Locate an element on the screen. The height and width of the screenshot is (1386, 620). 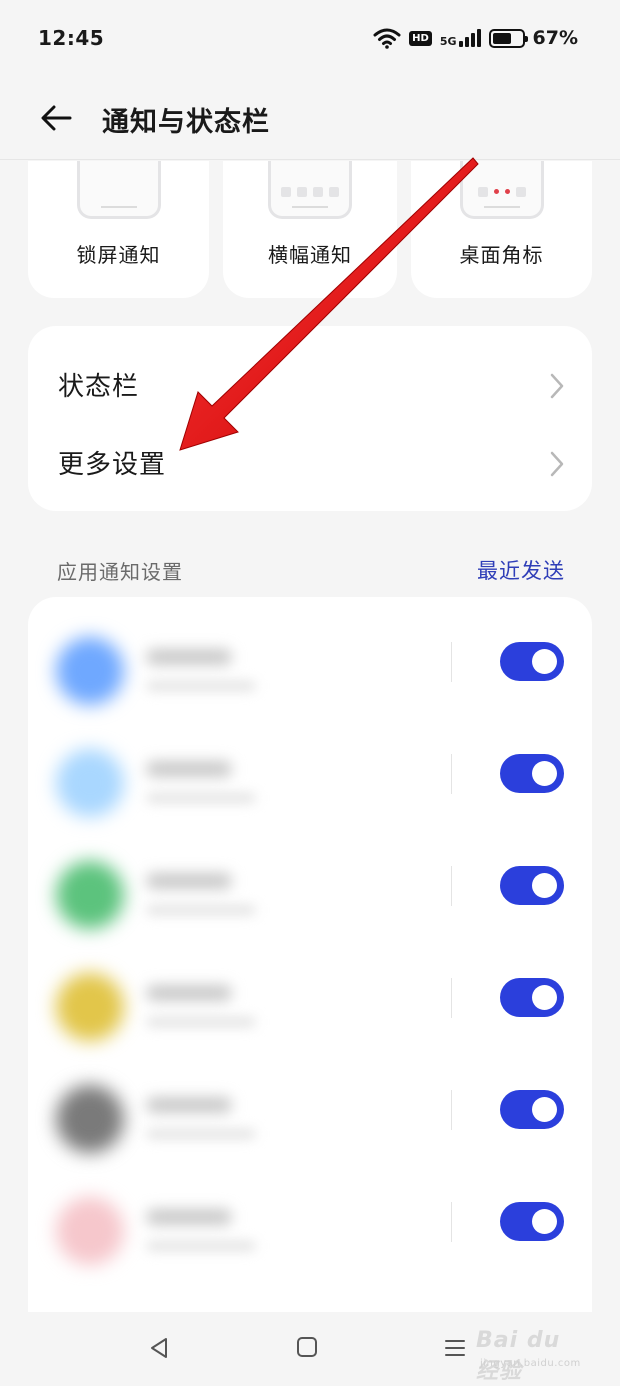
section-title: 应用通知设置 is located at coordinates (120, 572).